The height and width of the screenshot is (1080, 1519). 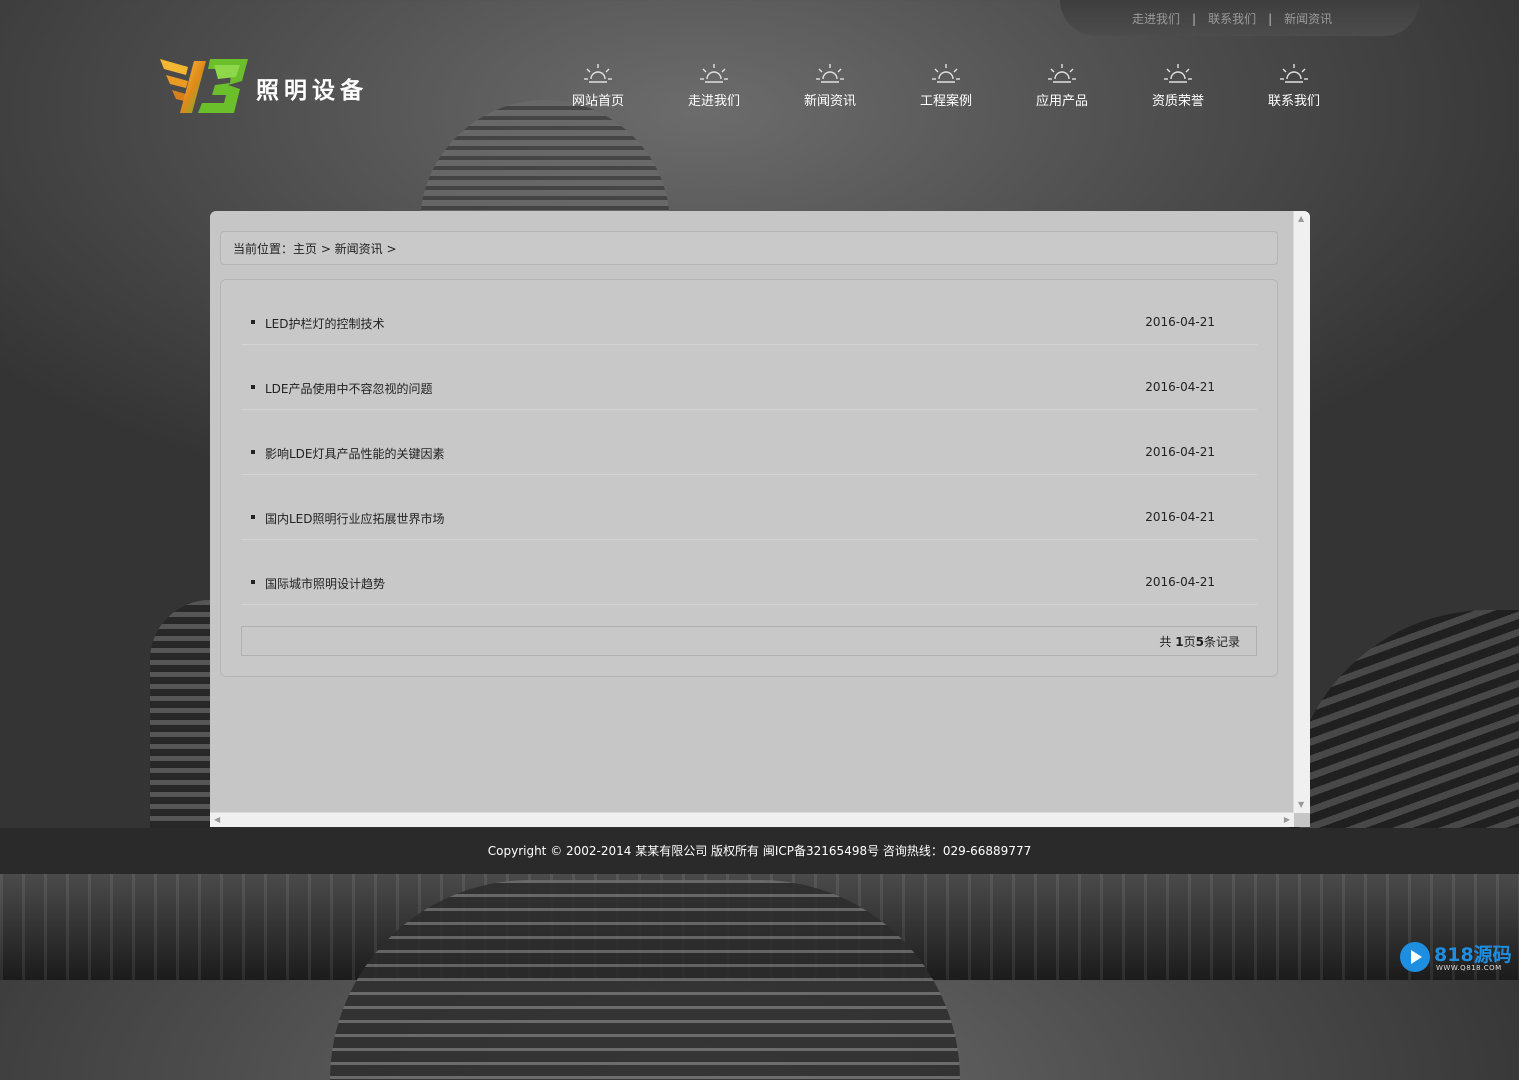 I want to click on nav-label: 工程案例, so click(x=945, y=101).